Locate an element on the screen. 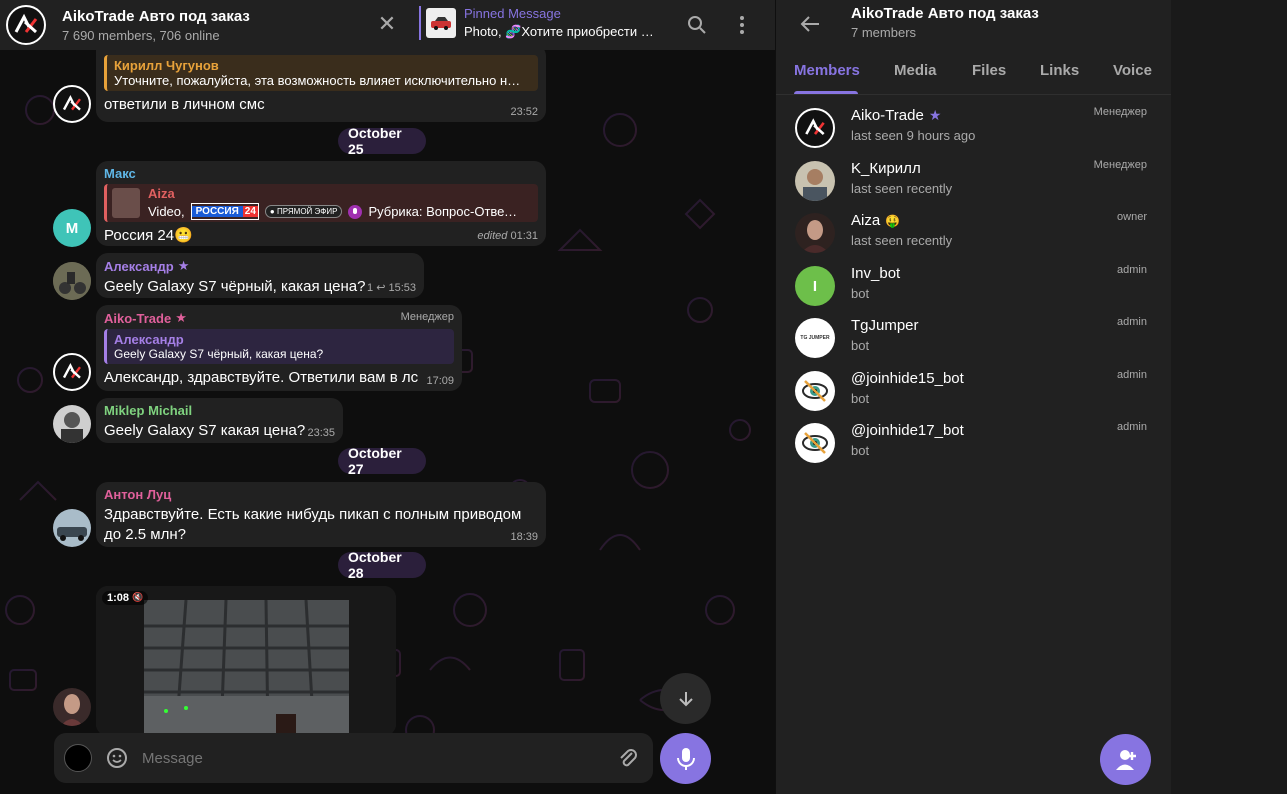 The width and height of the screenshot is (1287, 794). video-preview is located at coordinates (246, 661).